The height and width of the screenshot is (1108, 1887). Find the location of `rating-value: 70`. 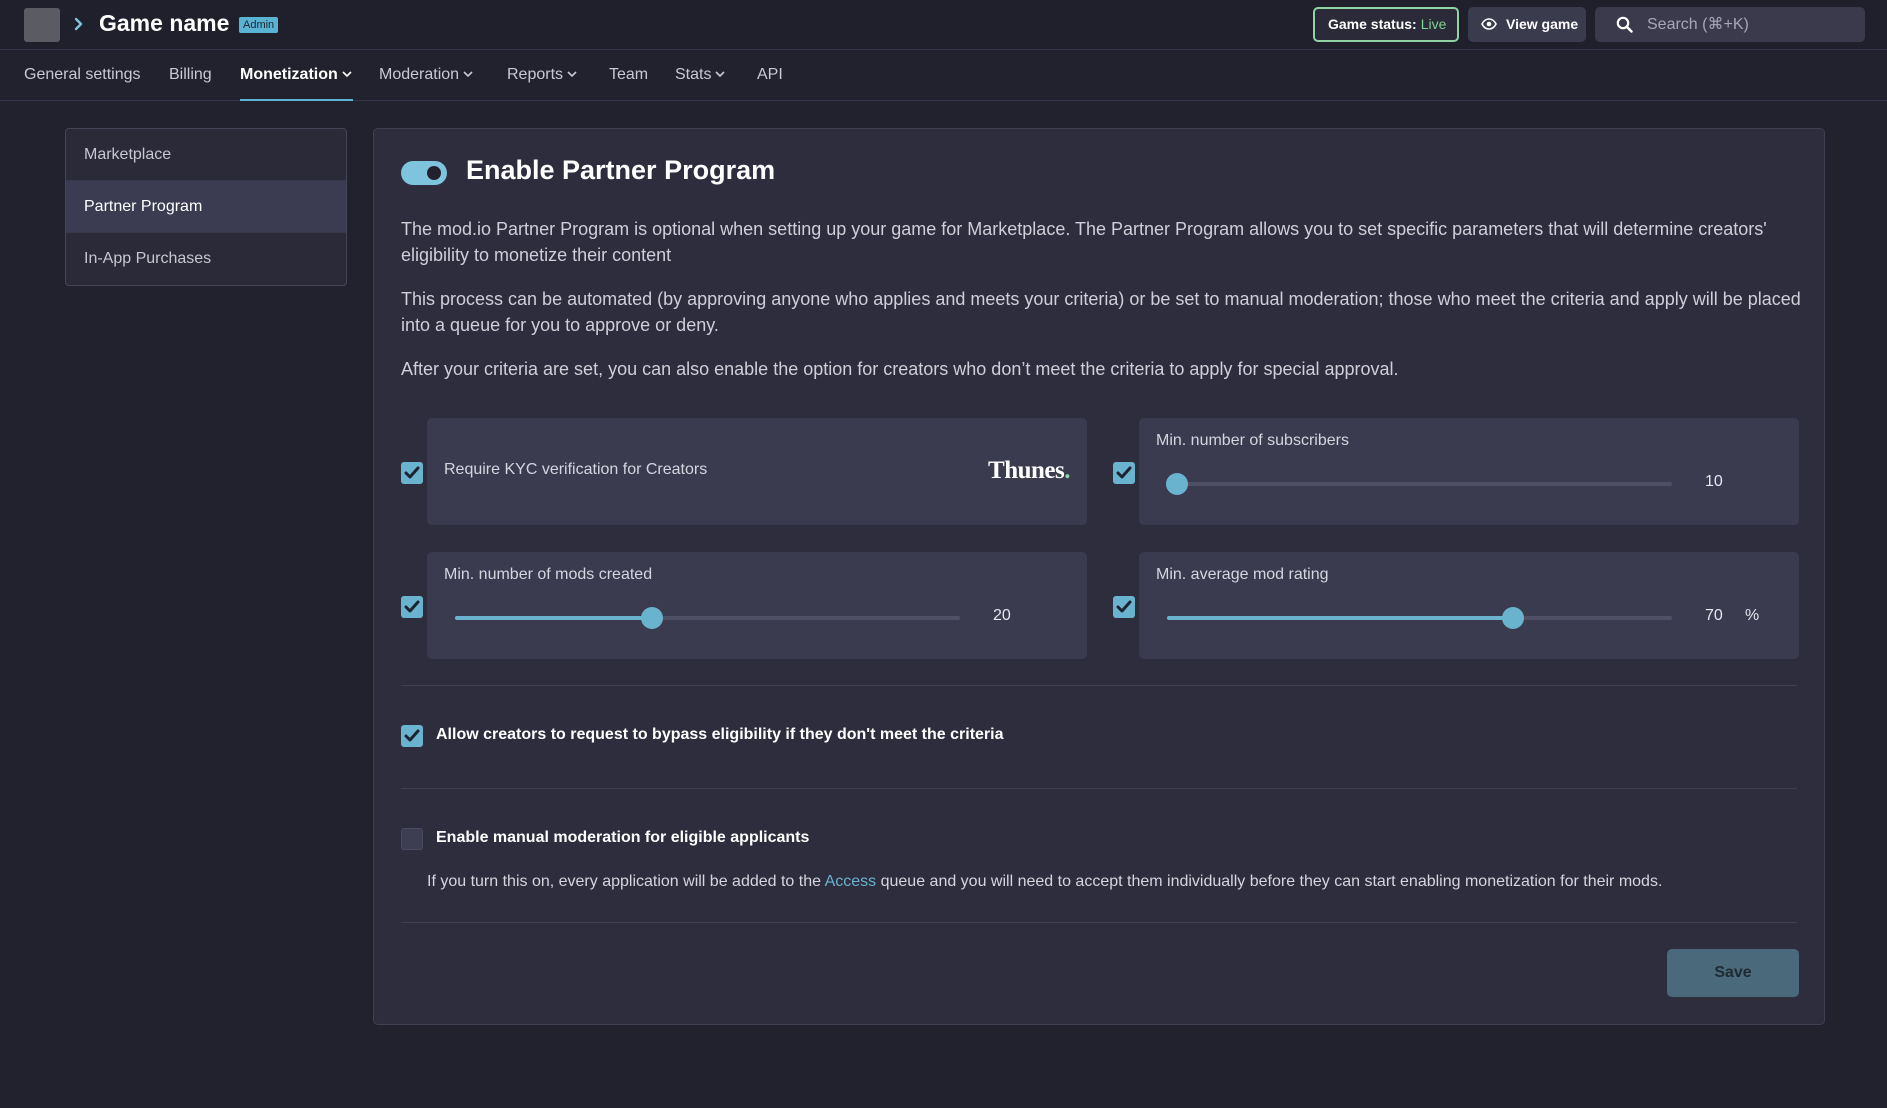

rating-value: 70 is located at coordinates (1714, 615).